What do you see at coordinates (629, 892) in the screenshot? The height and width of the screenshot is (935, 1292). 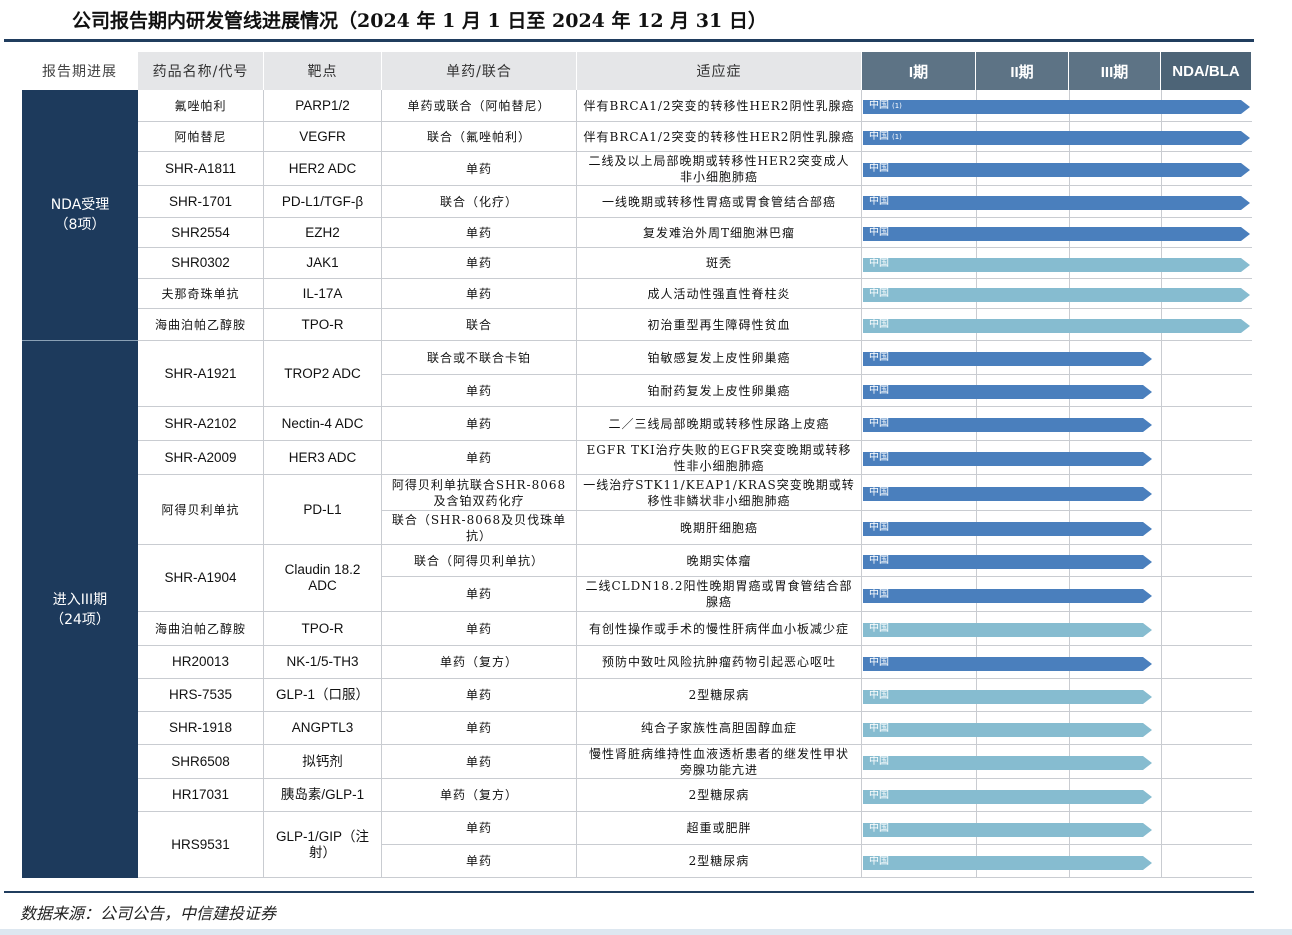 I see `bottom-rule` at bounding box center [629, 892].